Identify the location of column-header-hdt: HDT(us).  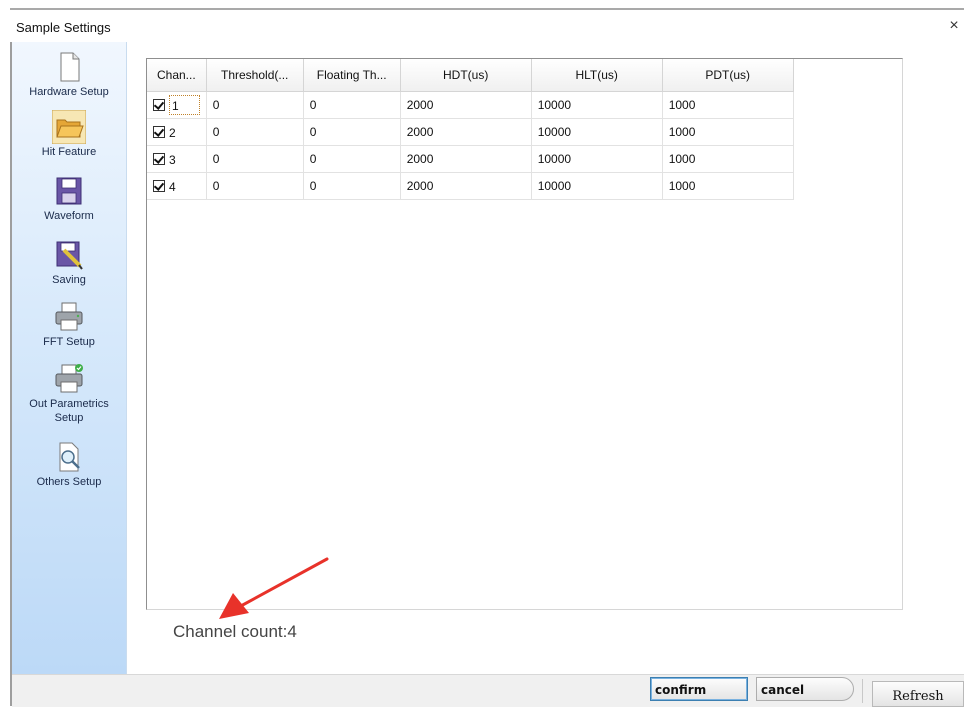
(466, 75).